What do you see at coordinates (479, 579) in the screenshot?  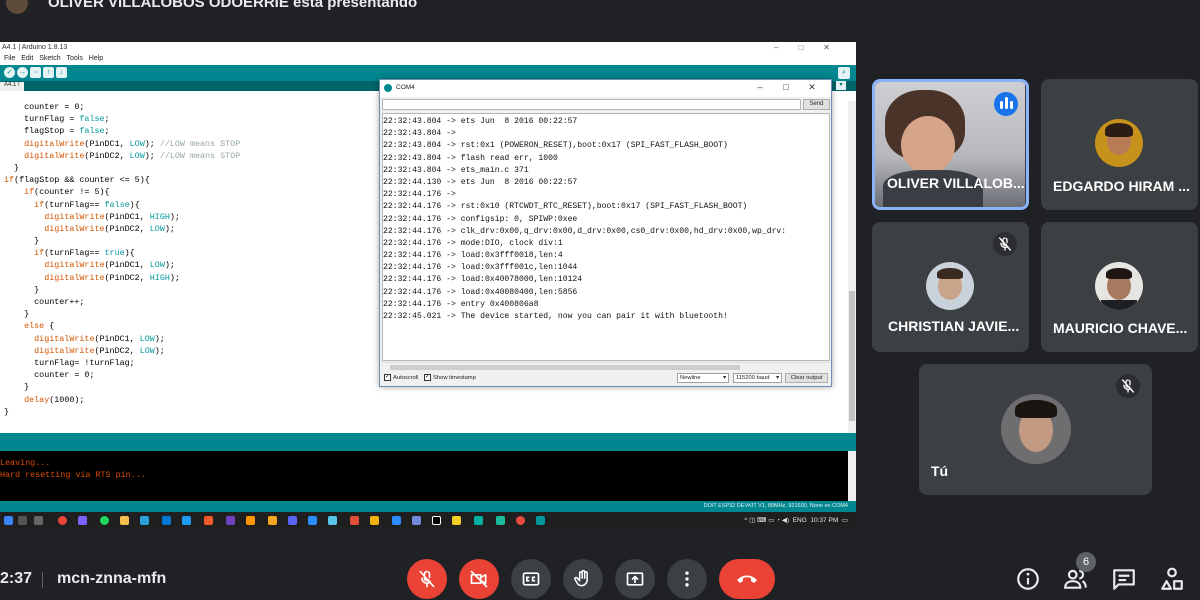 I see `camera-toggle-button` at bounding box center [479, 579].